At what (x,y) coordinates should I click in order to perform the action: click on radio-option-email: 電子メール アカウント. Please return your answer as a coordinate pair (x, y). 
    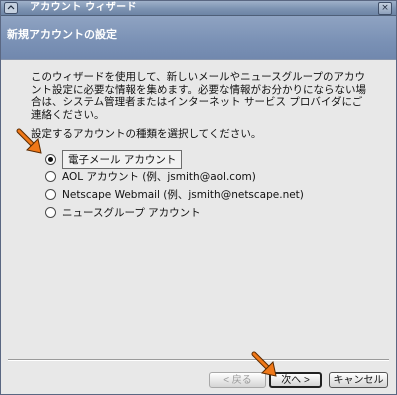
    Looking at the image, I should click on (114, 159).